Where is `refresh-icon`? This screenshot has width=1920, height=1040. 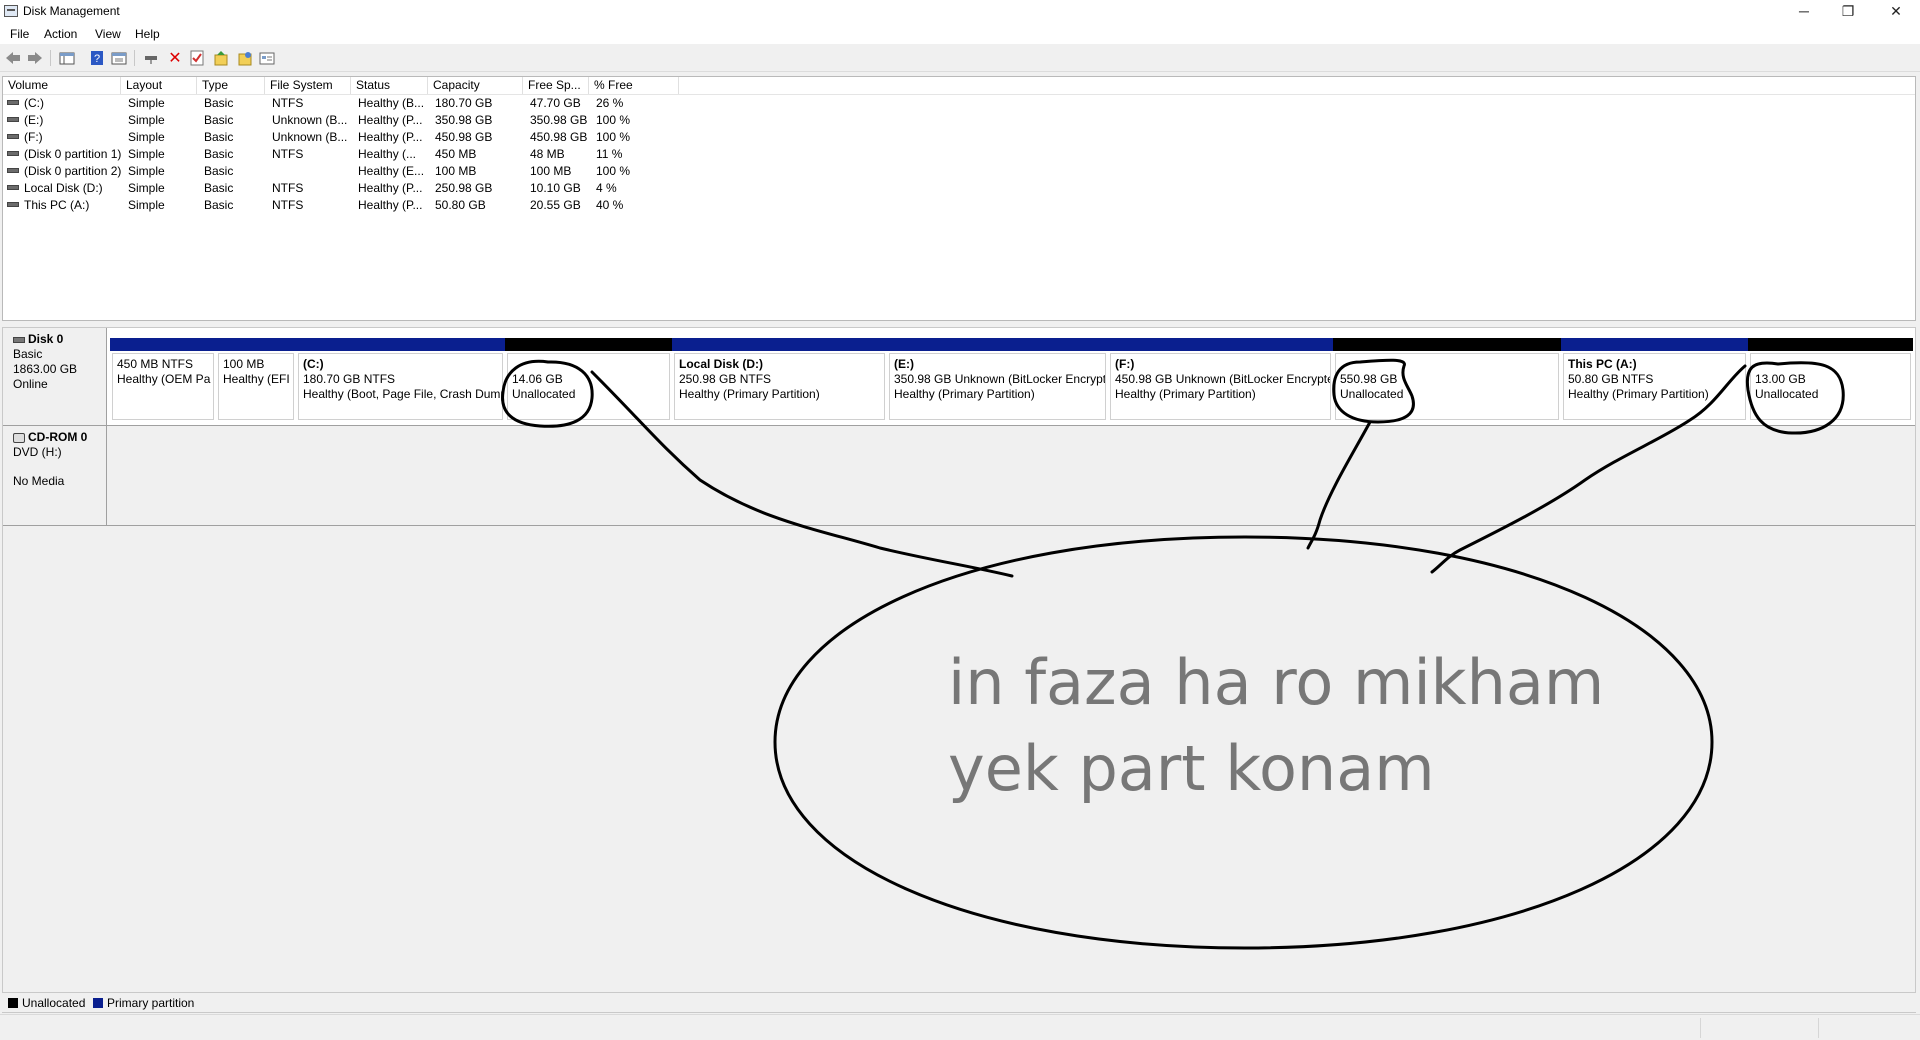 refresh-icon is located at coordinates (245, 58).